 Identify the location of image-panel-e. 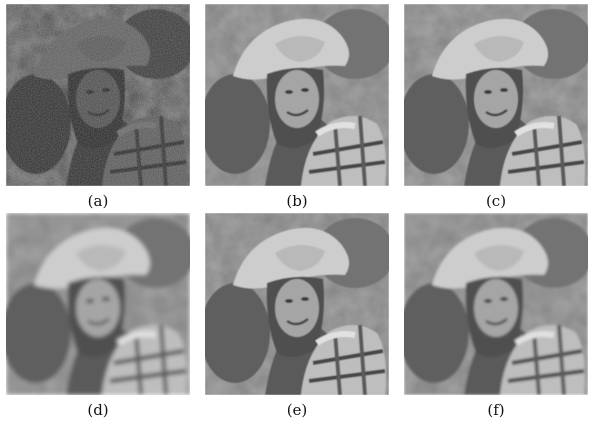
(297, 304).